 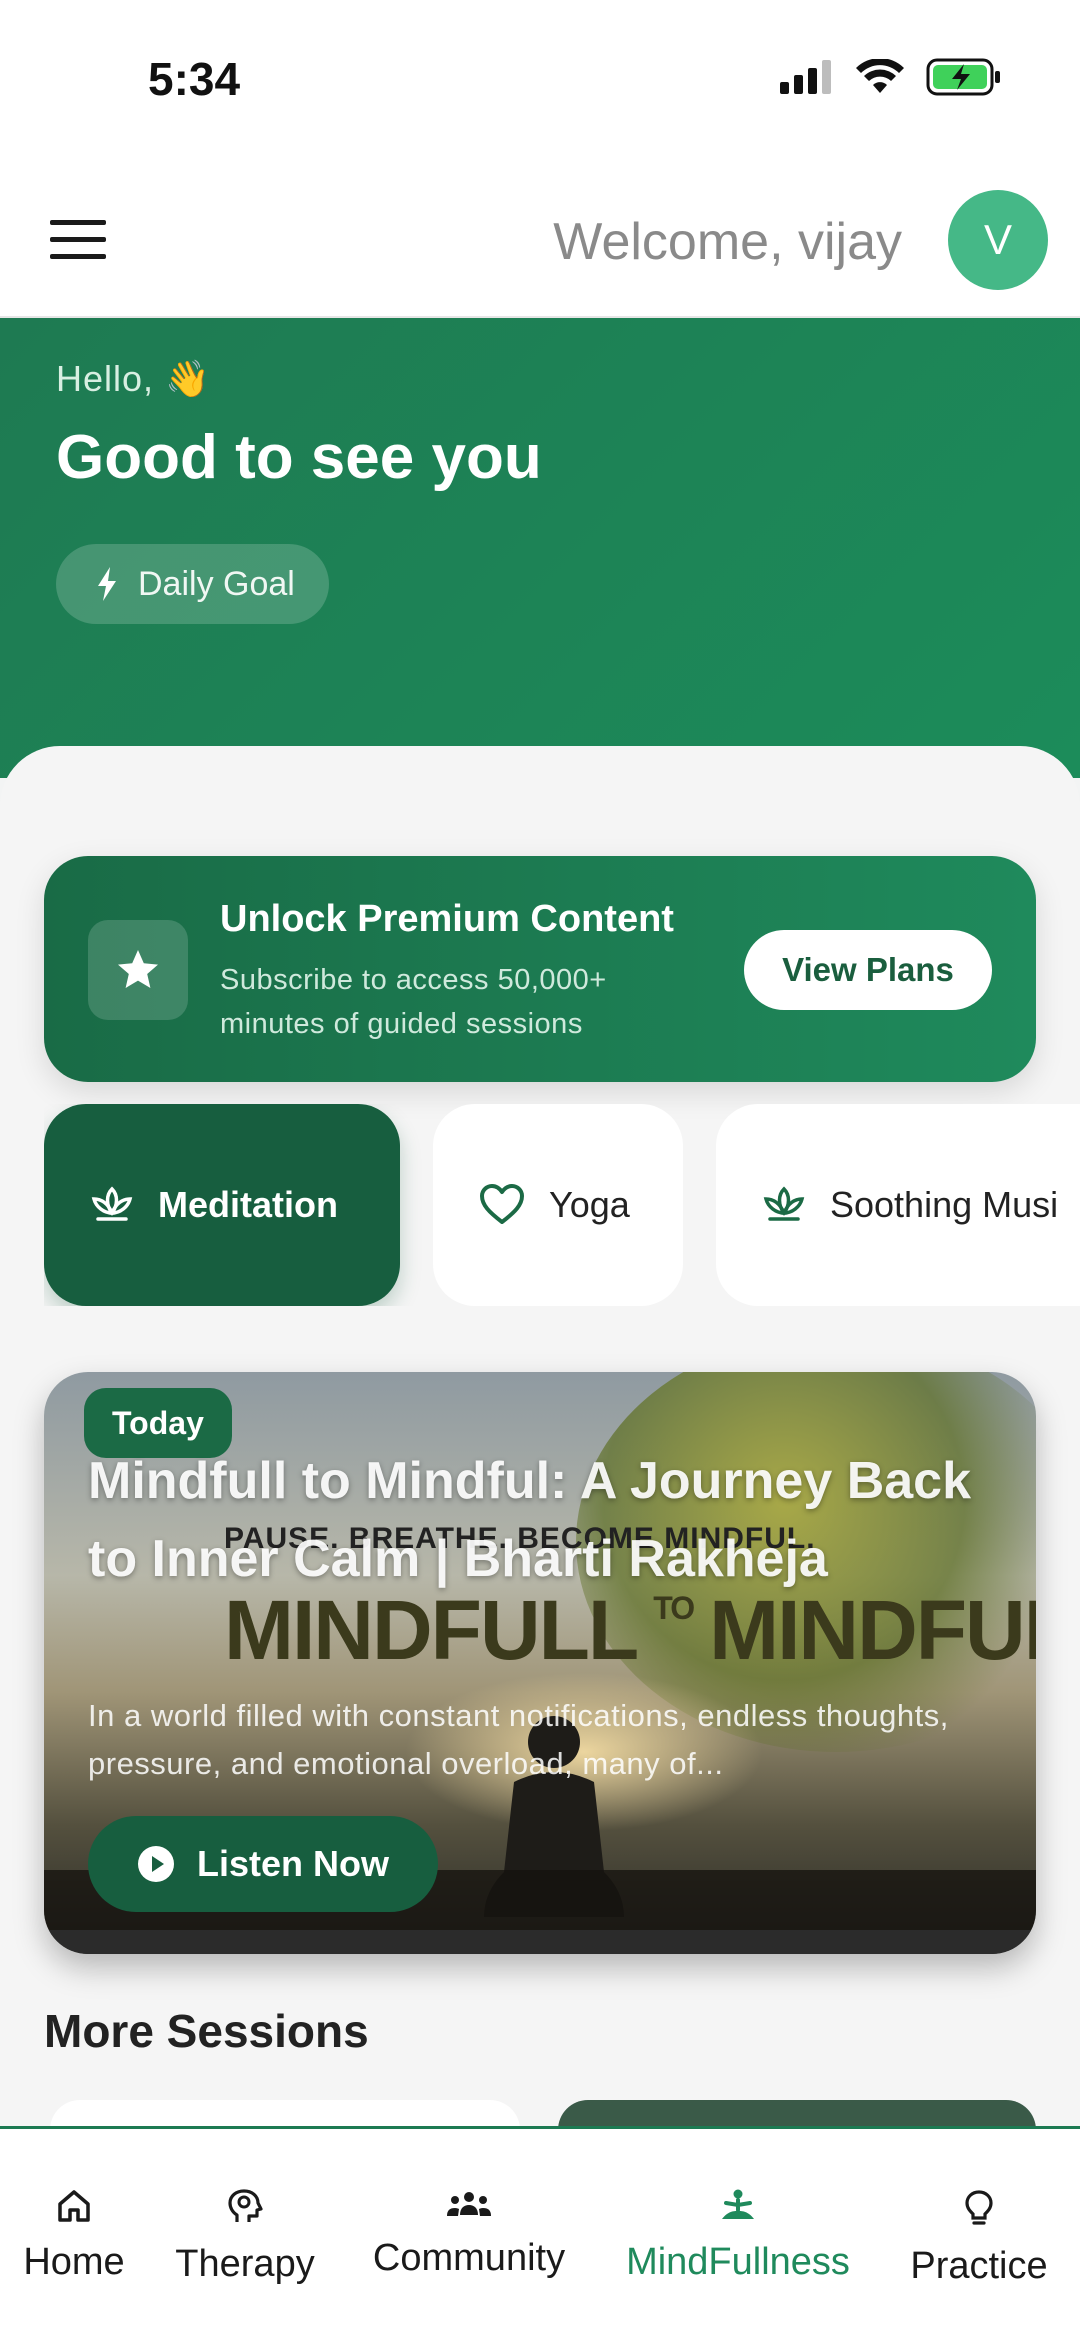 I want to click on people-icon, so click(x=469, y=2204).